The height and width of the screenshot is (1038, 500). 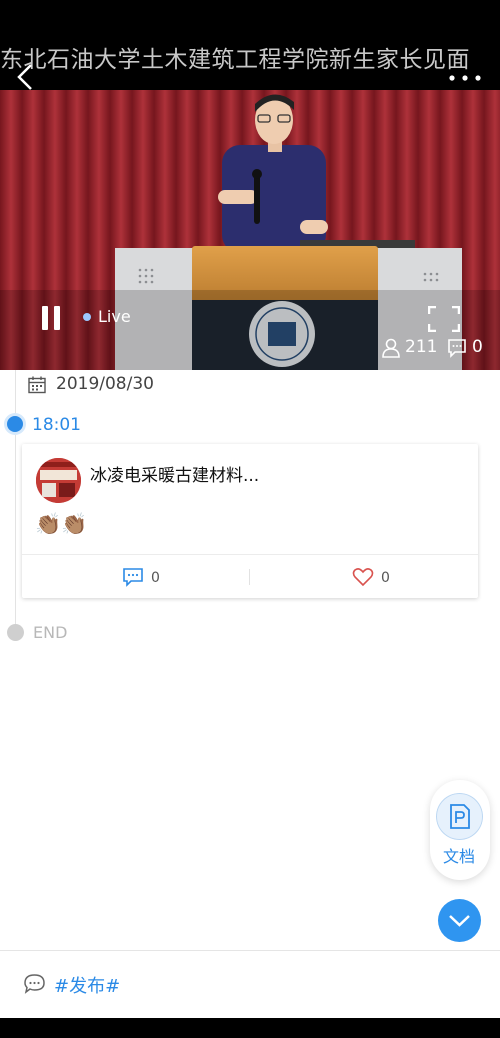 What do you see at coordinates (133, 577) in the screenshot?
I see `reply-comment-icon` at bounding box center [133, 577].